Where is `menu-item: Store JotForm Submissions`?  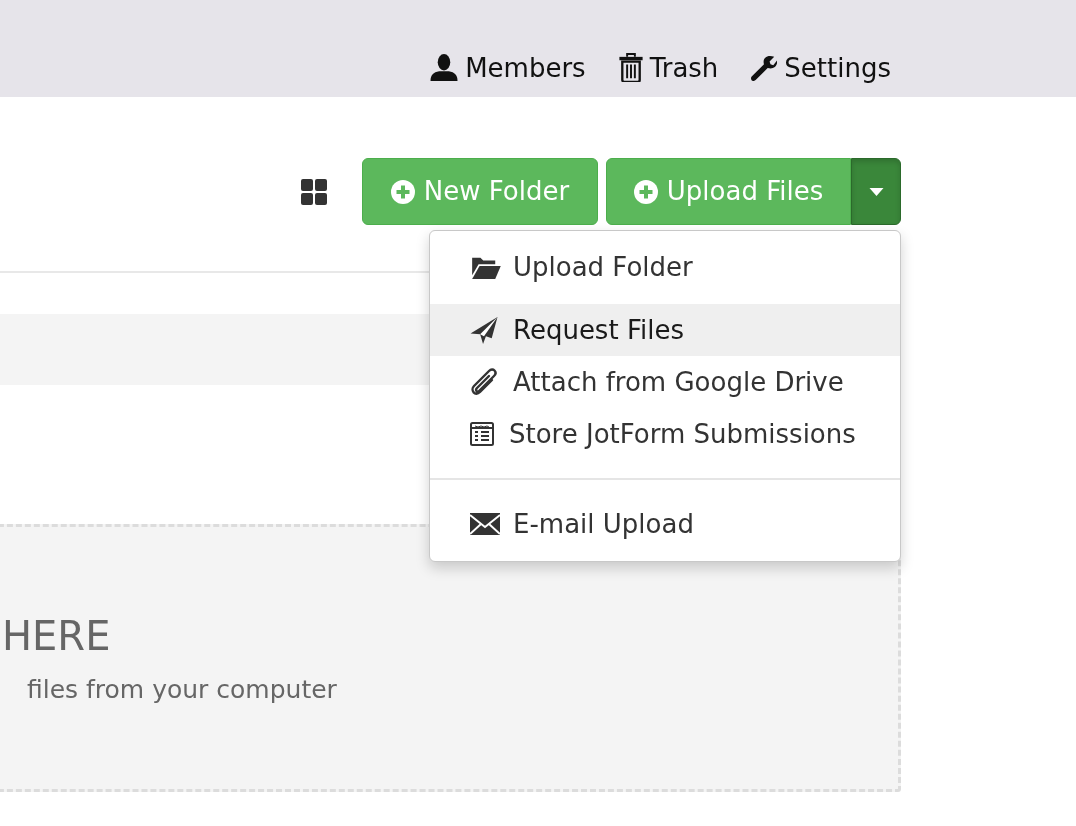 menu-item: Store JotForm Submissions is located at coordinates (665, 434).